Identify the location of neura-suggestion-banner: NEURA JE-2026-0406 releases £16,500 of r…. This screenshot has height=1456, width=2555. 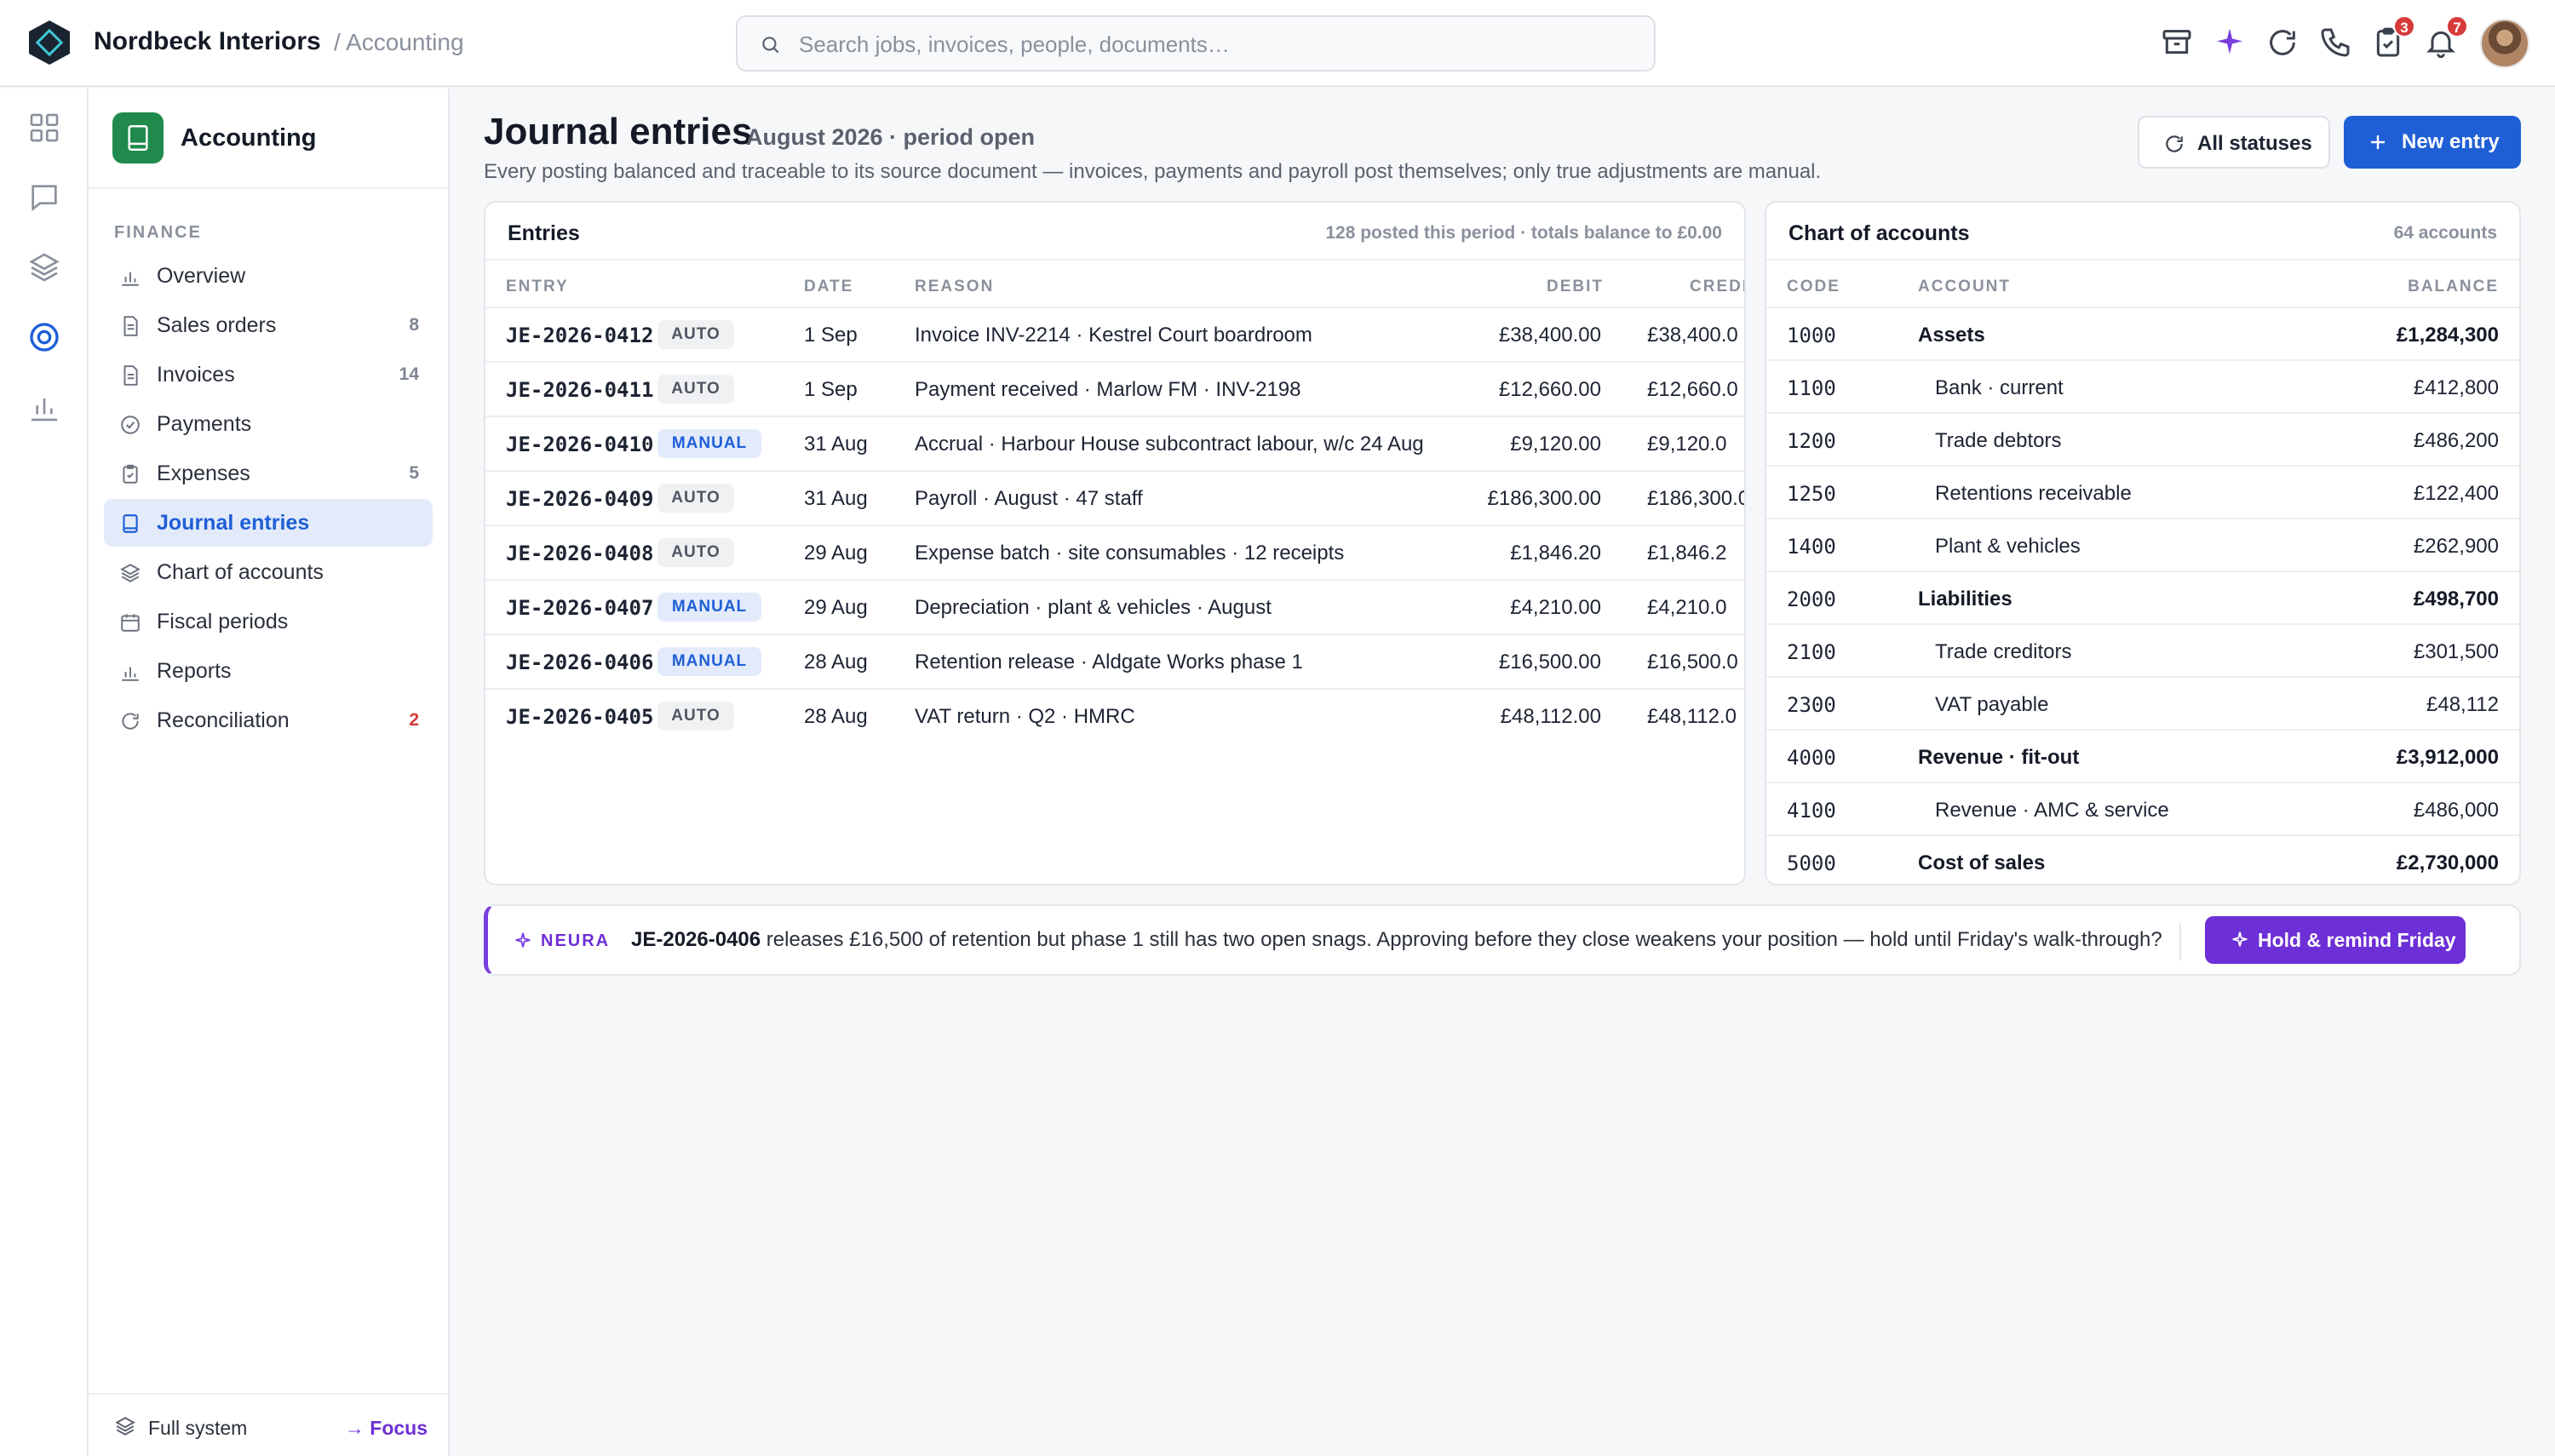
(1502, 940).